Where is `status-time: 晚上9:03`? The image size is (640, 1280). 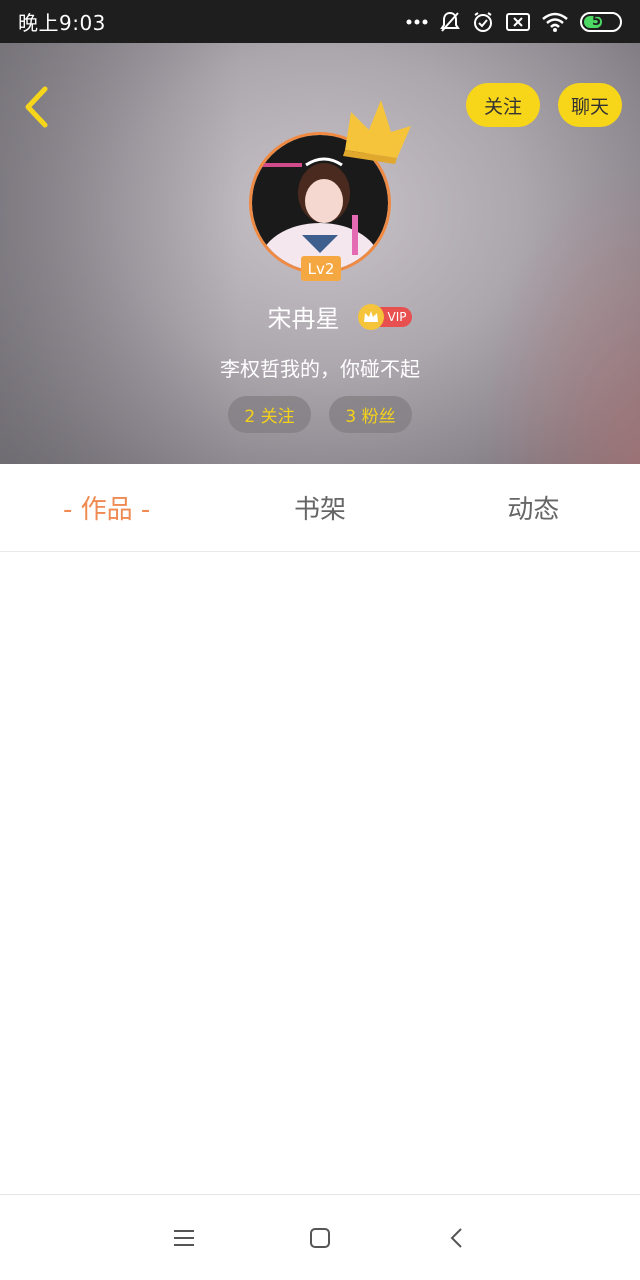
status-time: 晚上9:03 is located at coordinates (62, 23).